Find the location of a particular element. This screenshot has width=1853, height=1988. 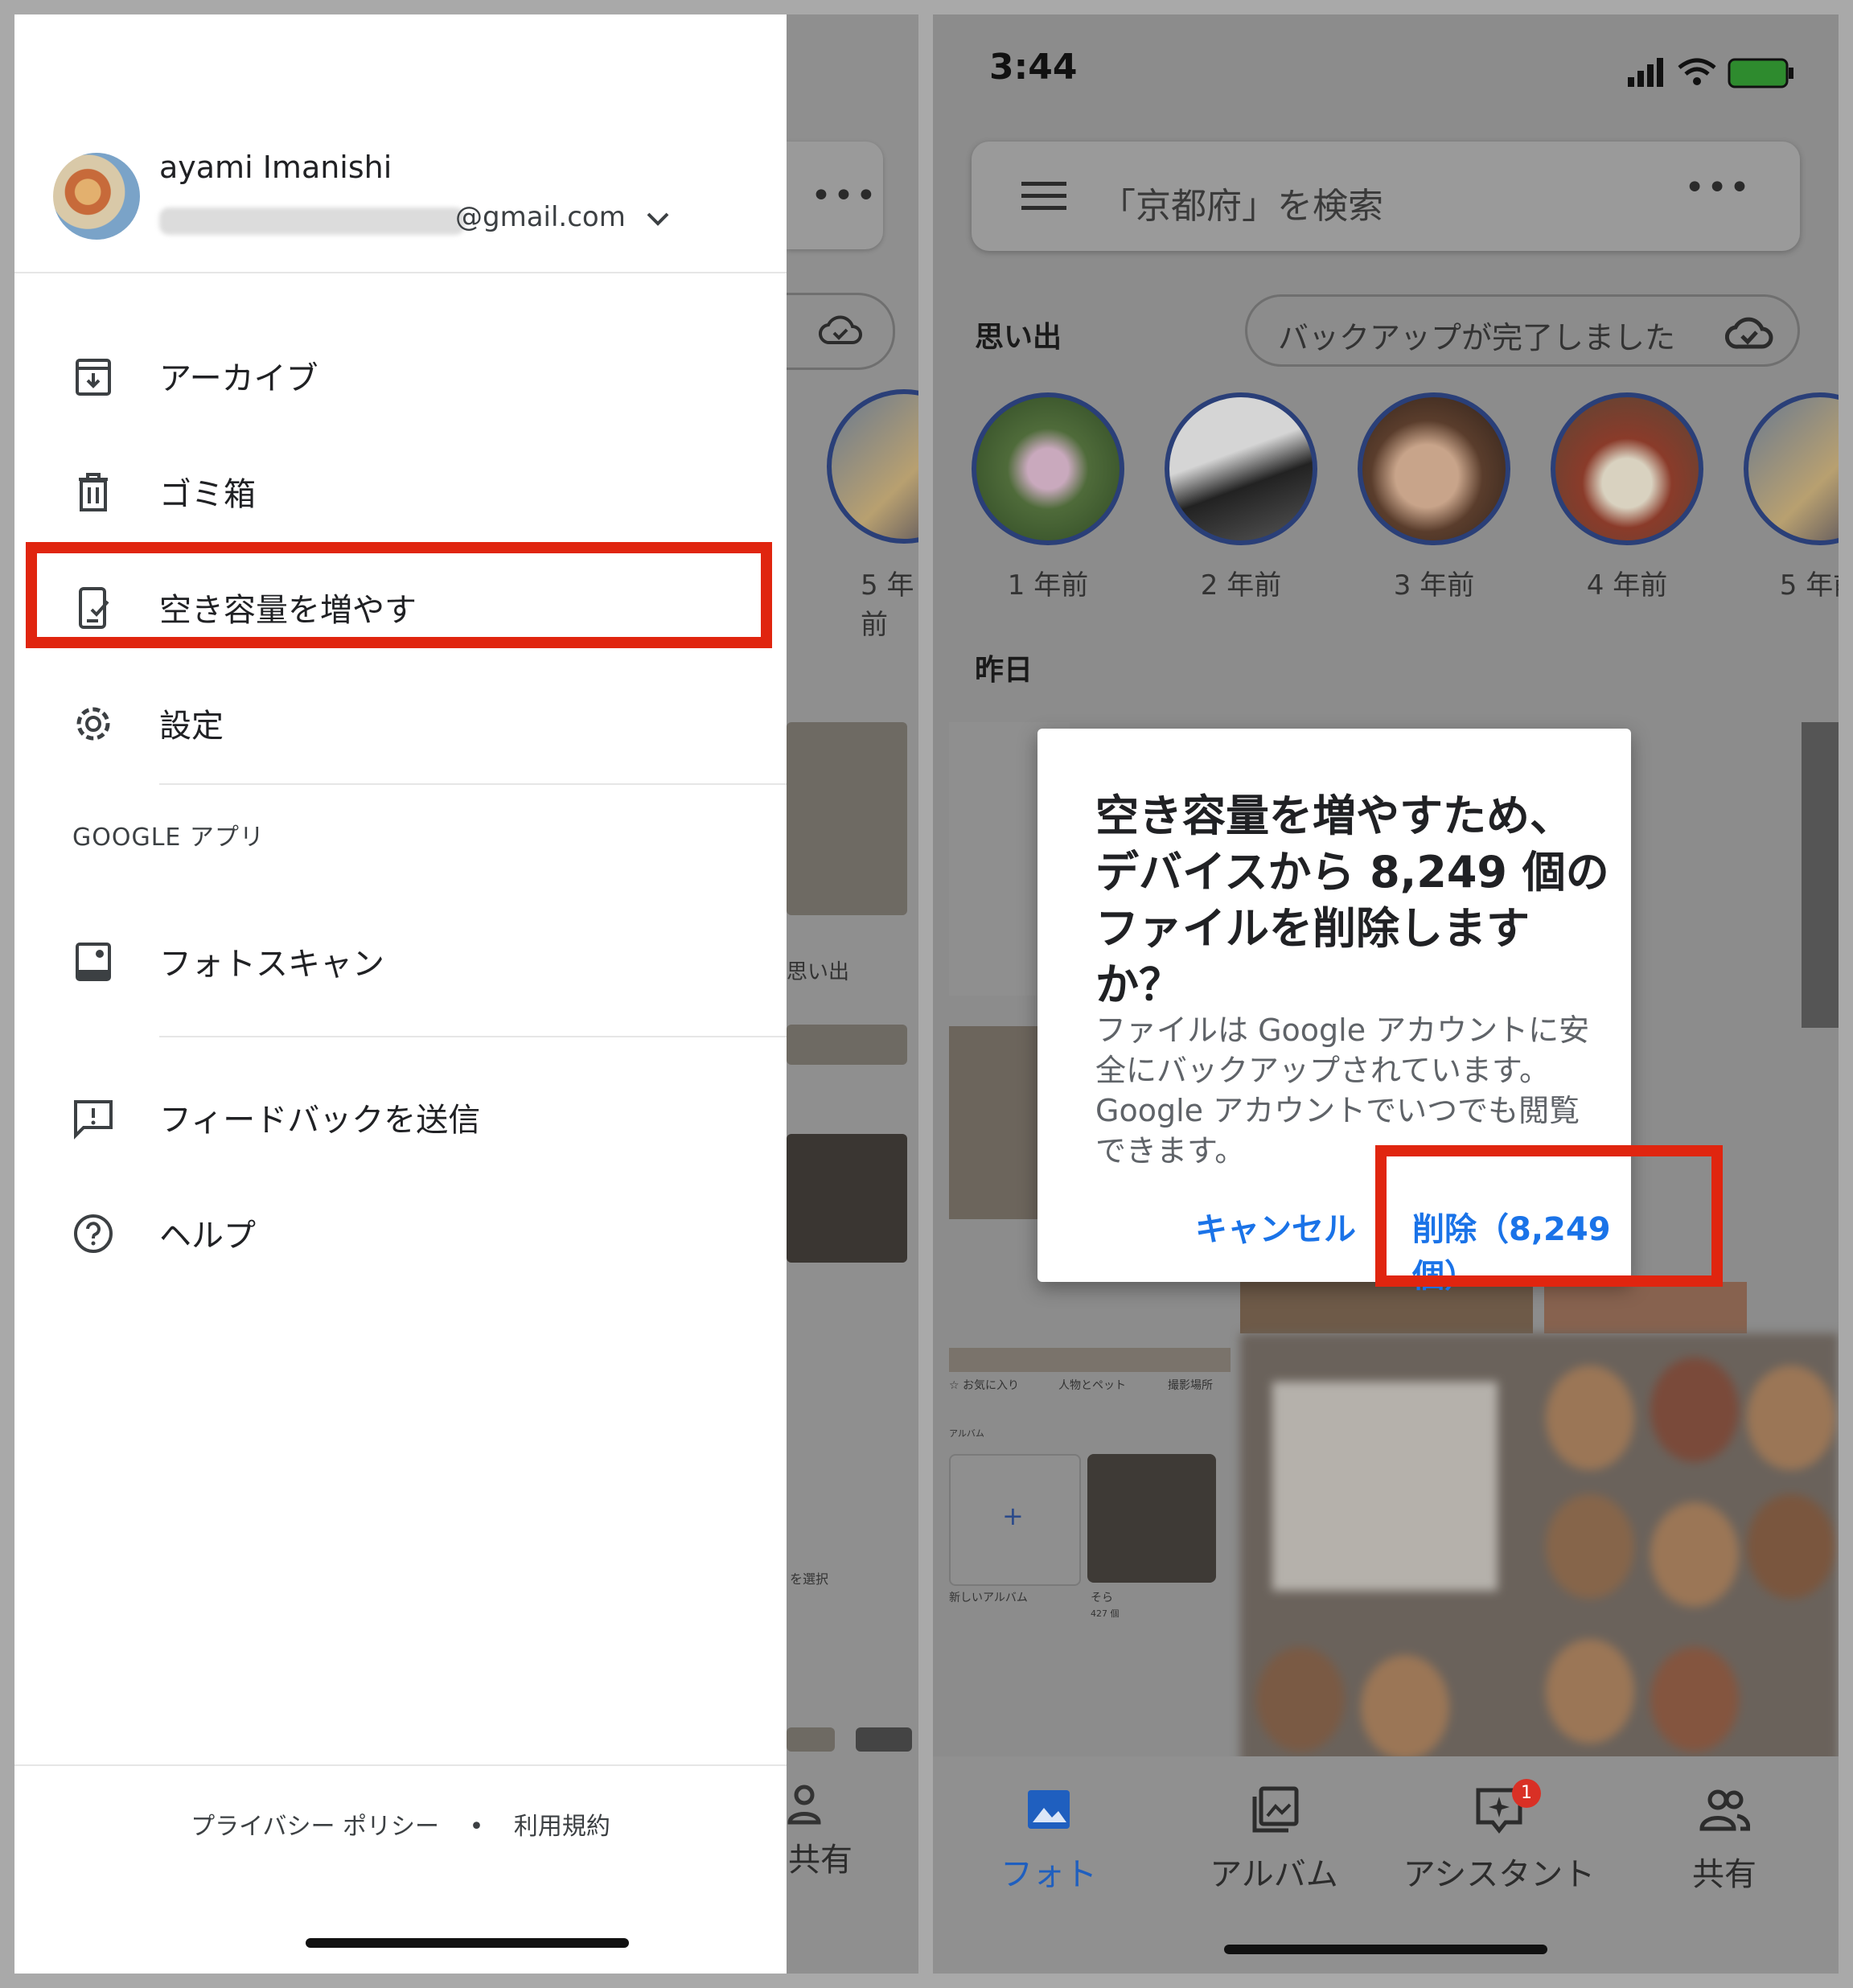

nav-sharing: 共有 is located at coordinates (1724, 1836).